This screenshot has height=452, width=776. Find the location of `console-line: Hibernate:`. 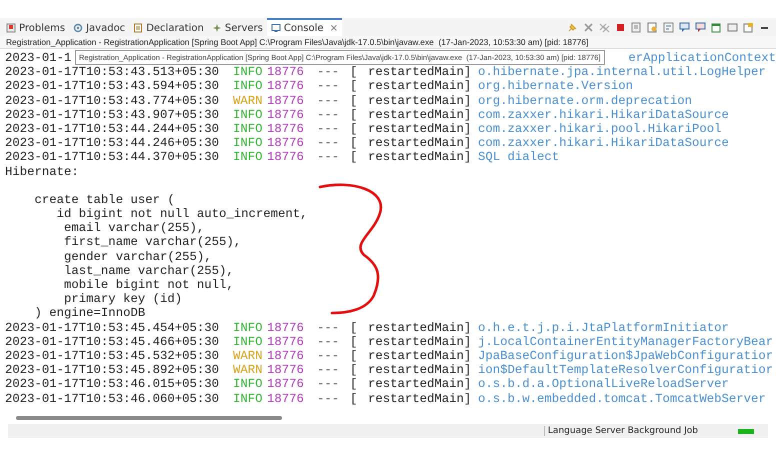

console-line: Hibernate: is located at coordinates (42, 171).